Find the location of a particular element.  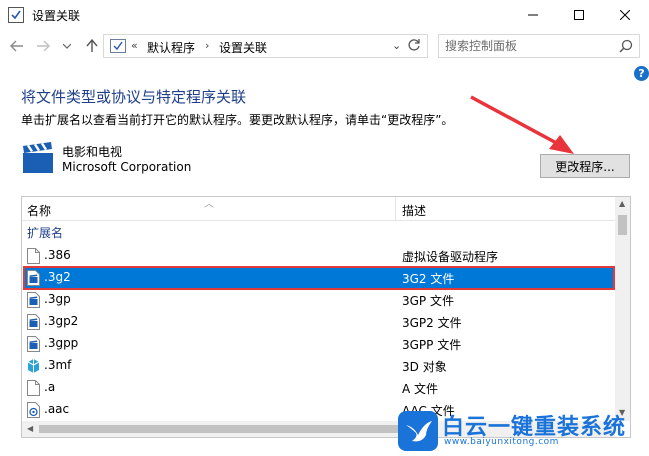

extension-name: .386 is located at coordinates (57, 255).